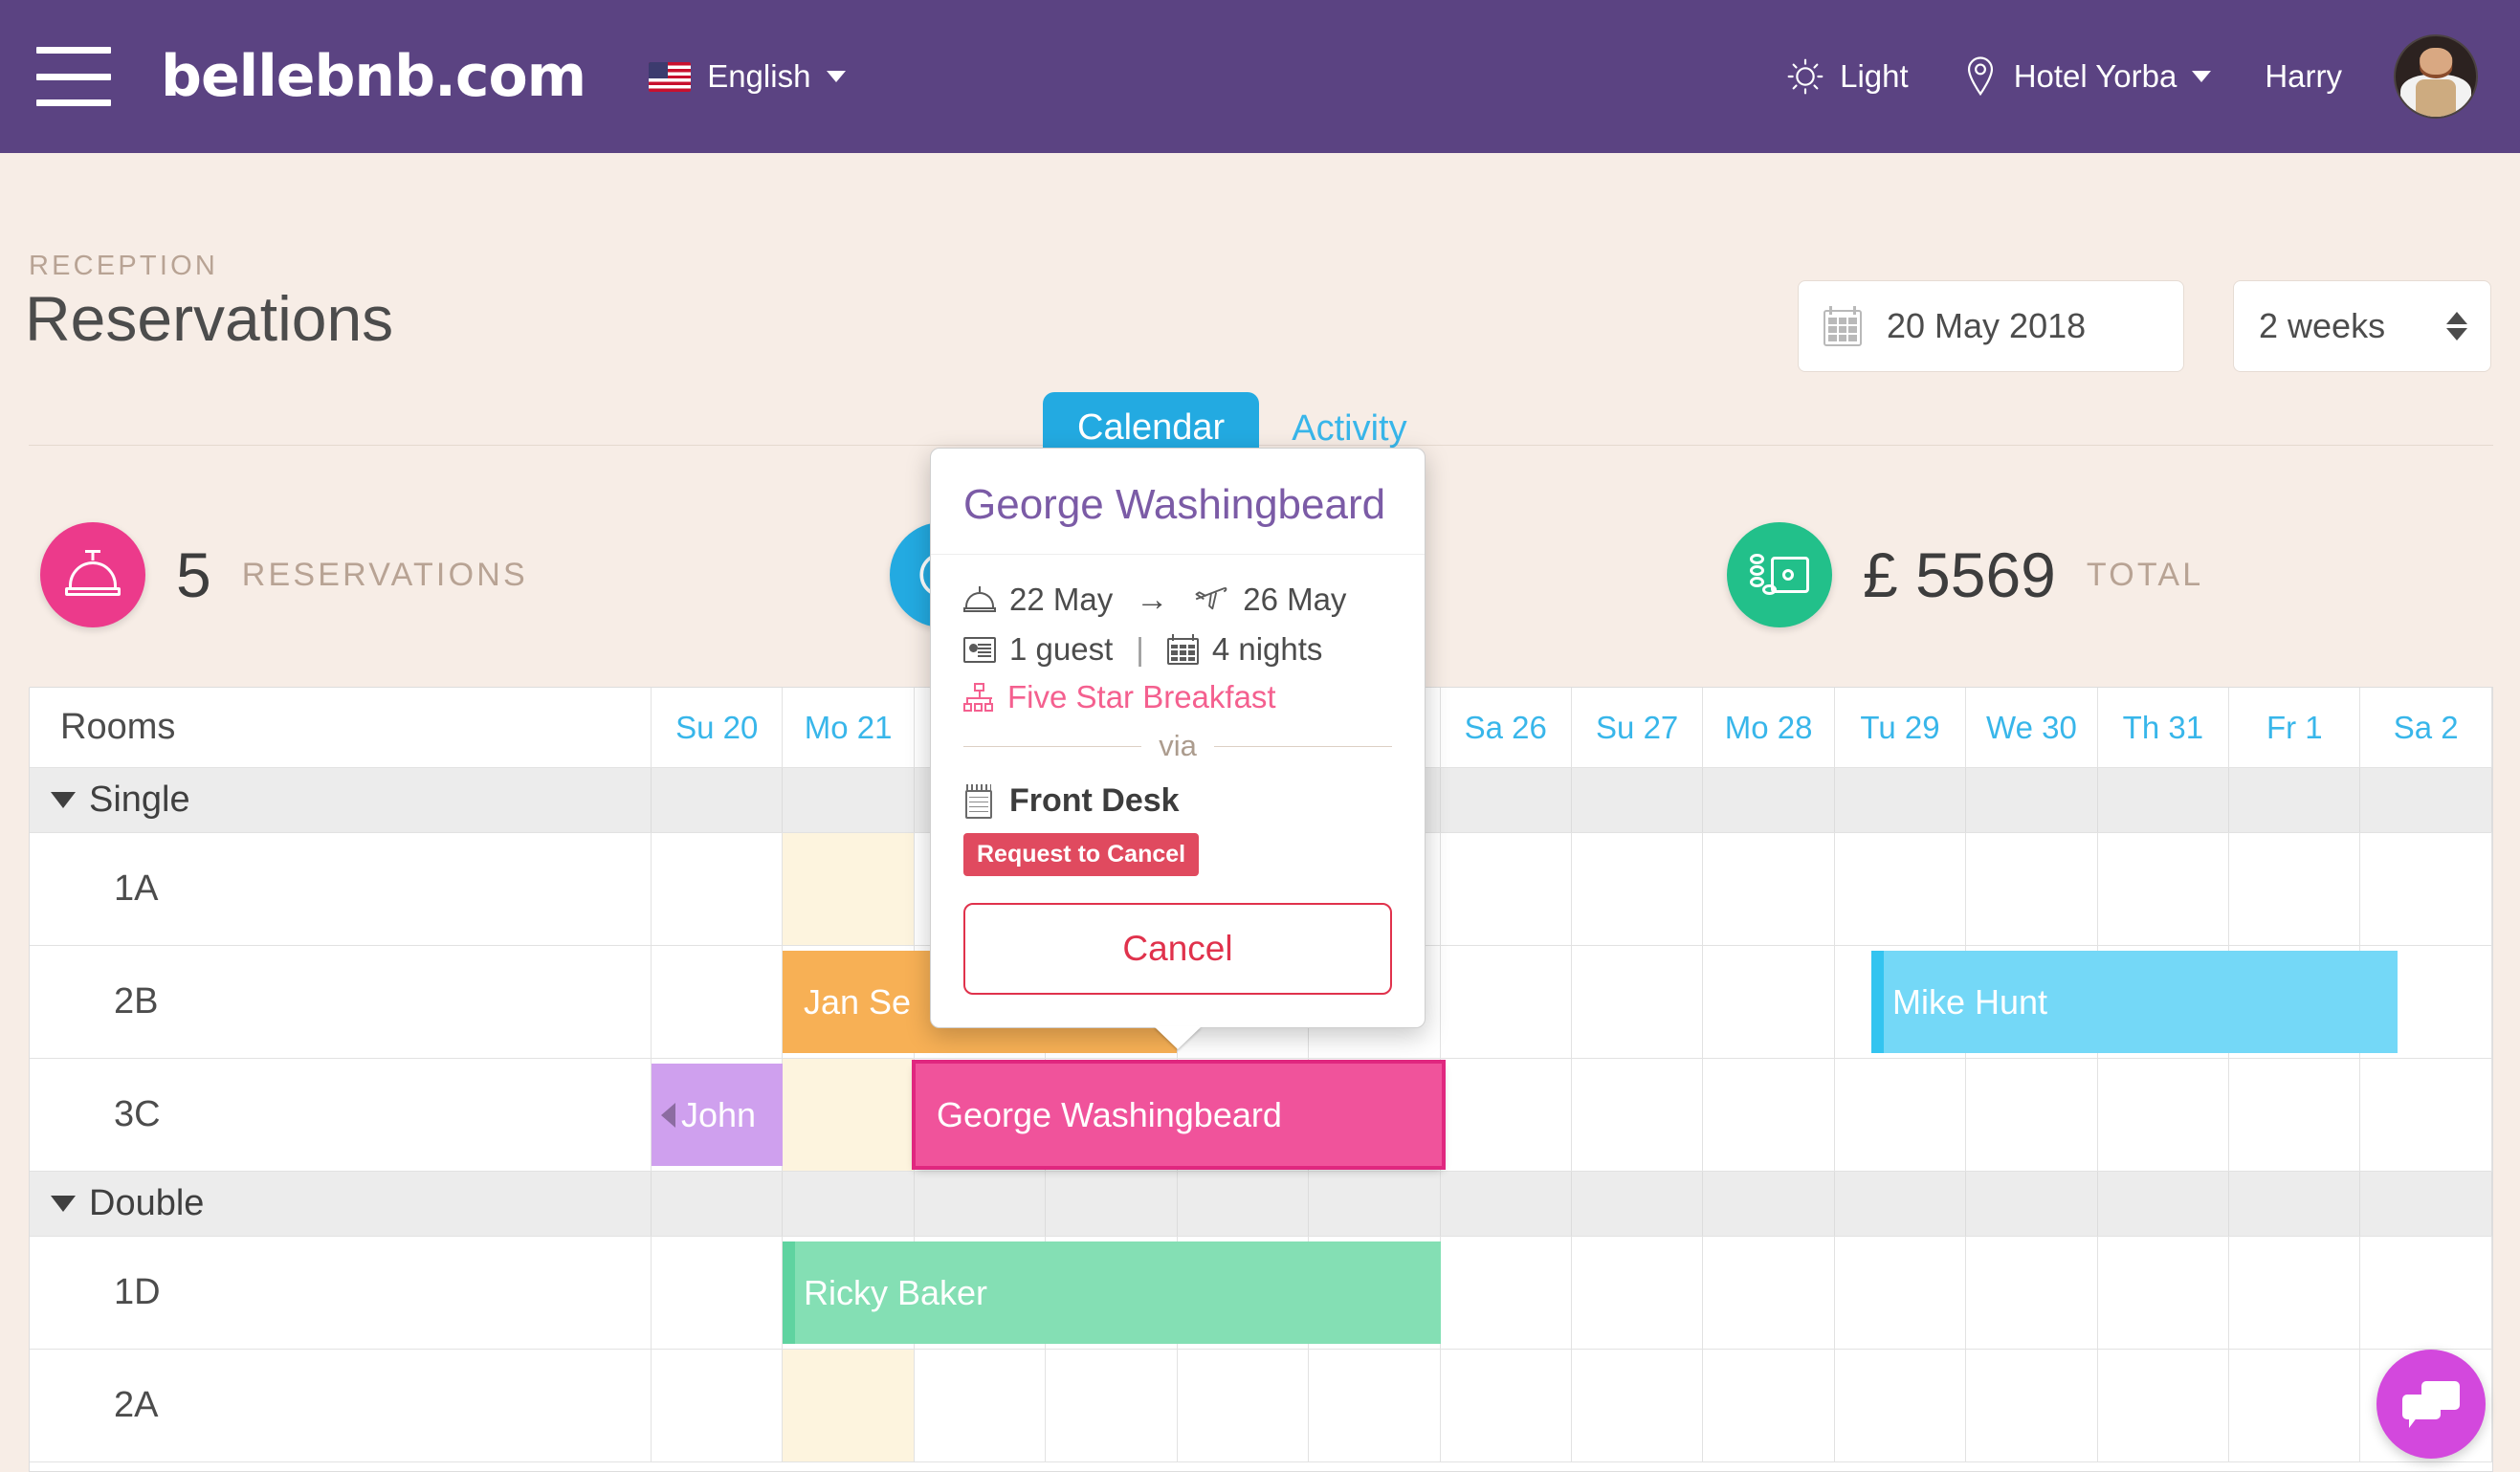  What do you see at coordinates (1177, 697) in the screenshot?
I see `addon-line: Five Star Breakfast` at bounding box center [1177, 697].